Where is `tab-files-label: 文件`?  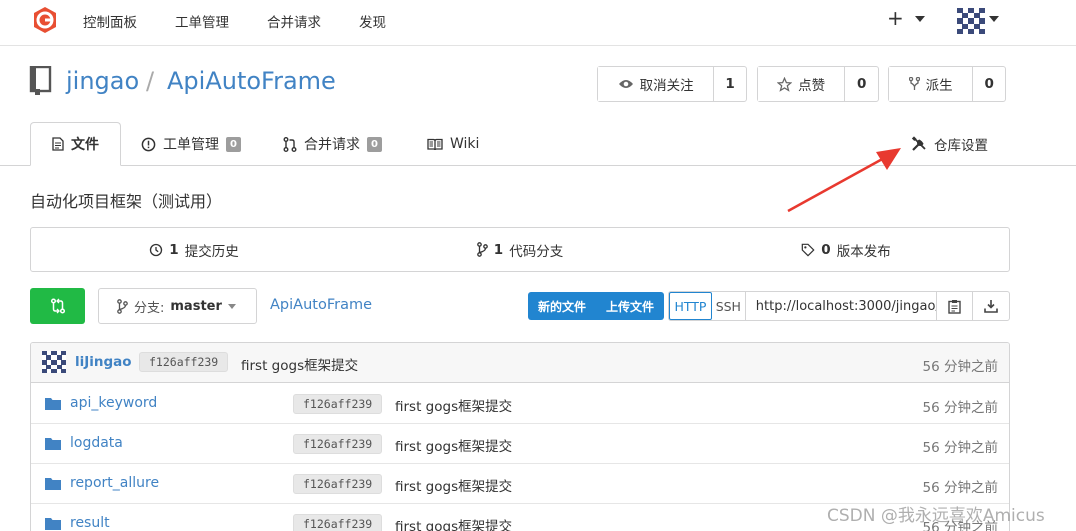
tab-files-label: 文件 is located at coordinates (85, 145).